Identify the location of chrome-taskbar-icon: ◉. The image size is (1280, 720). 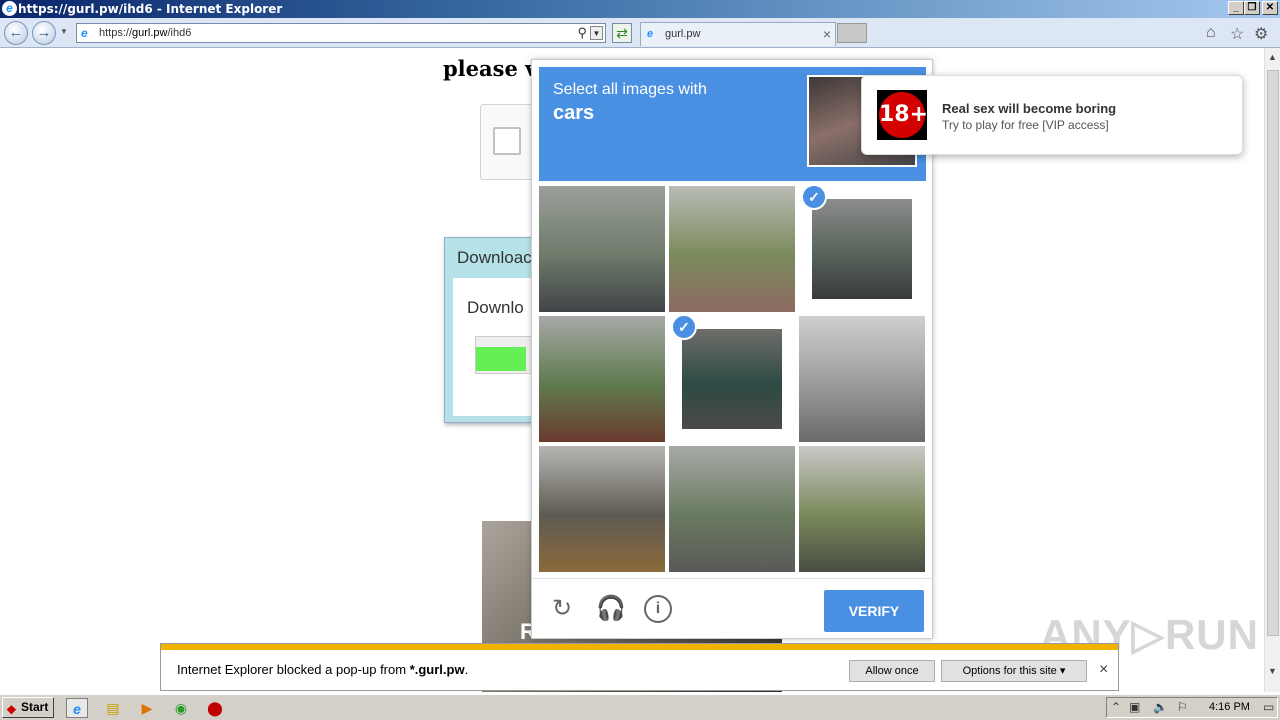
(181, 708).